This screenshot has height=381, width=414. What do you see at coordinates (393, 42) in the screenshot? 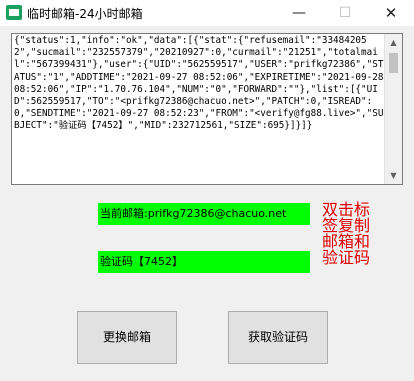
I see `scroll-up-icon: ▲` at bounding box center [393, 42].